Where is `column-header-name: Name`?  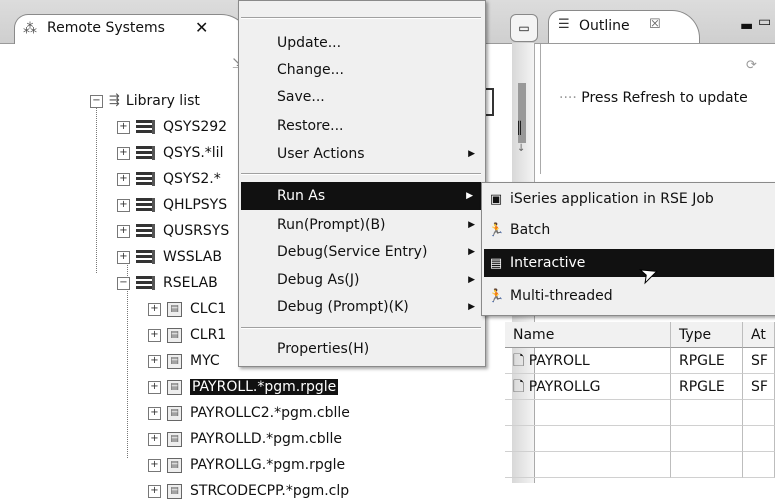
column-header-name: Name is located at coordinates (588, 335).